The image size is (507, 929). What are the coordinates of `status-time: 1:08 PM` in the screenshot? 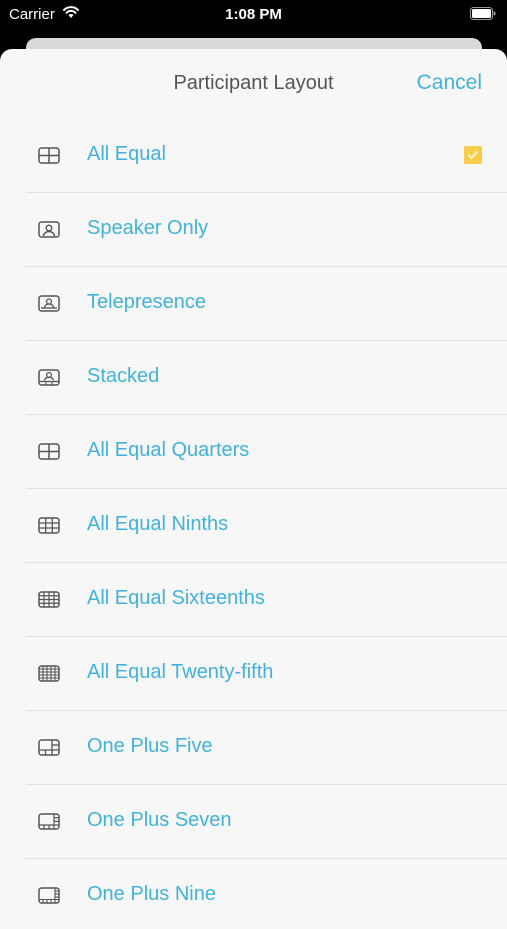 It's located at (253, 14).